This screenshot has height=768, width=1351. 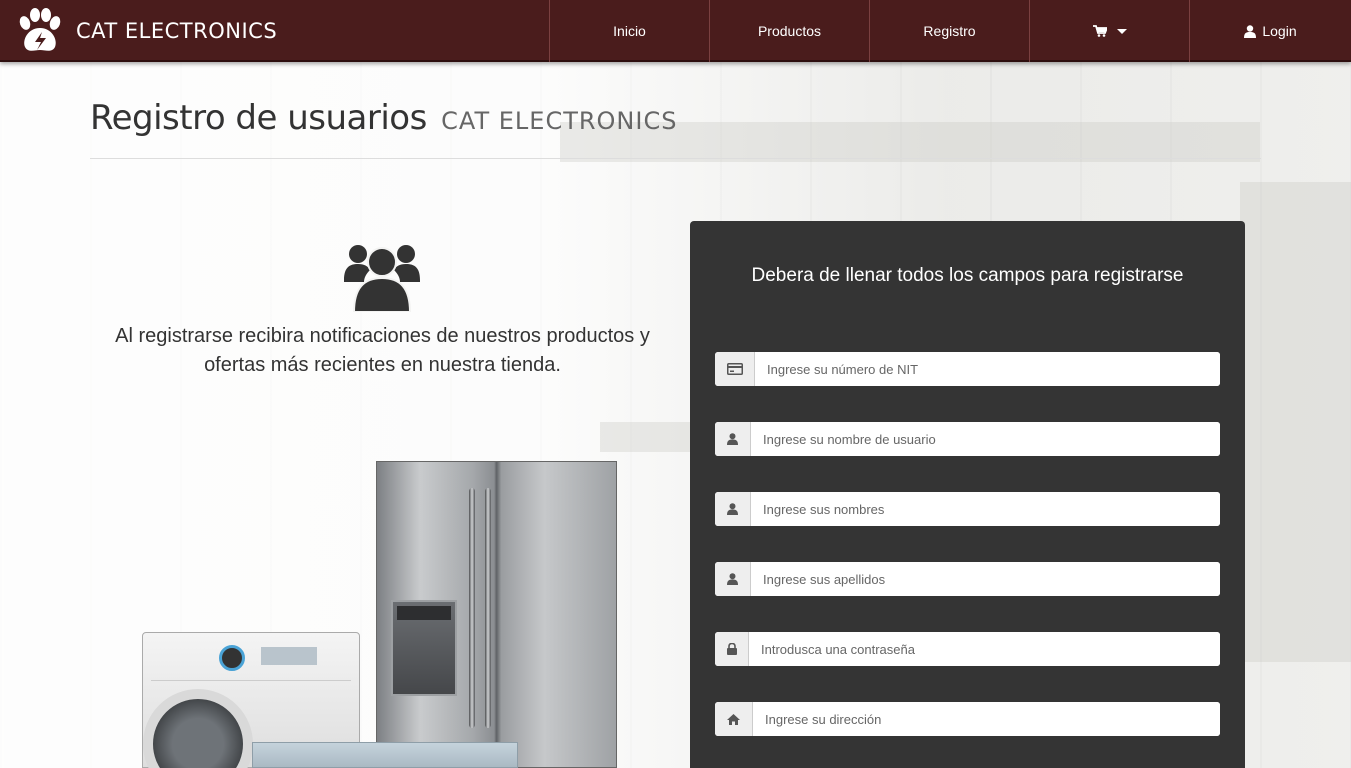 I want to click on nav-item-label: Productos, so click(x=789, y=31).